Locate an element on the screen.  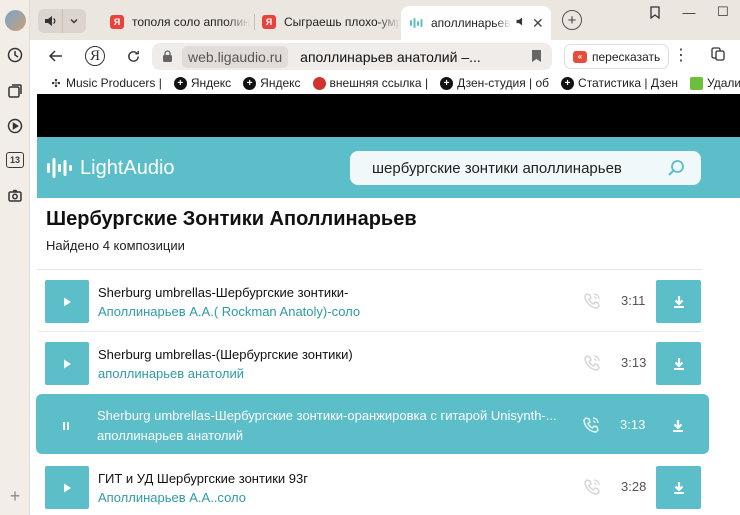
tab-audio-icon is located at coordinates (520, 23).